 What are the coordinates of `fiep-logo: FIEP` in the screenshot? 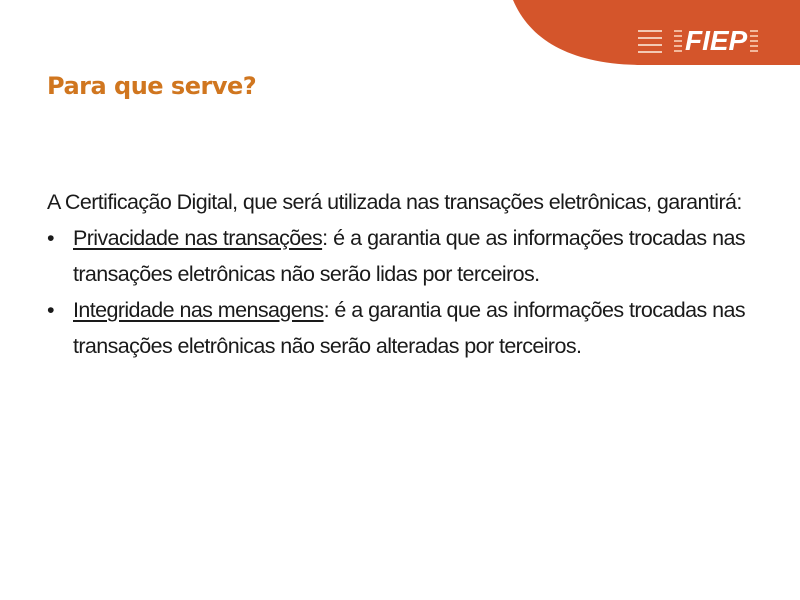 It's located at (697, 40).